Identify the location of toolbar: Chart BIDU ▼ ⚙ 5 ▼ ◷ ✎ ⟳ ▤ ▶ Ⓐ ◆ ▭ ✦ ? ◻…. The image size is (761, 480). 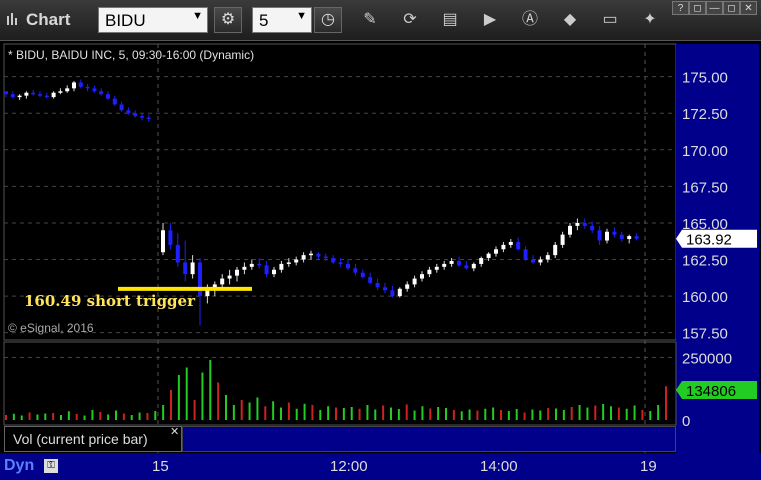
(380, 20).